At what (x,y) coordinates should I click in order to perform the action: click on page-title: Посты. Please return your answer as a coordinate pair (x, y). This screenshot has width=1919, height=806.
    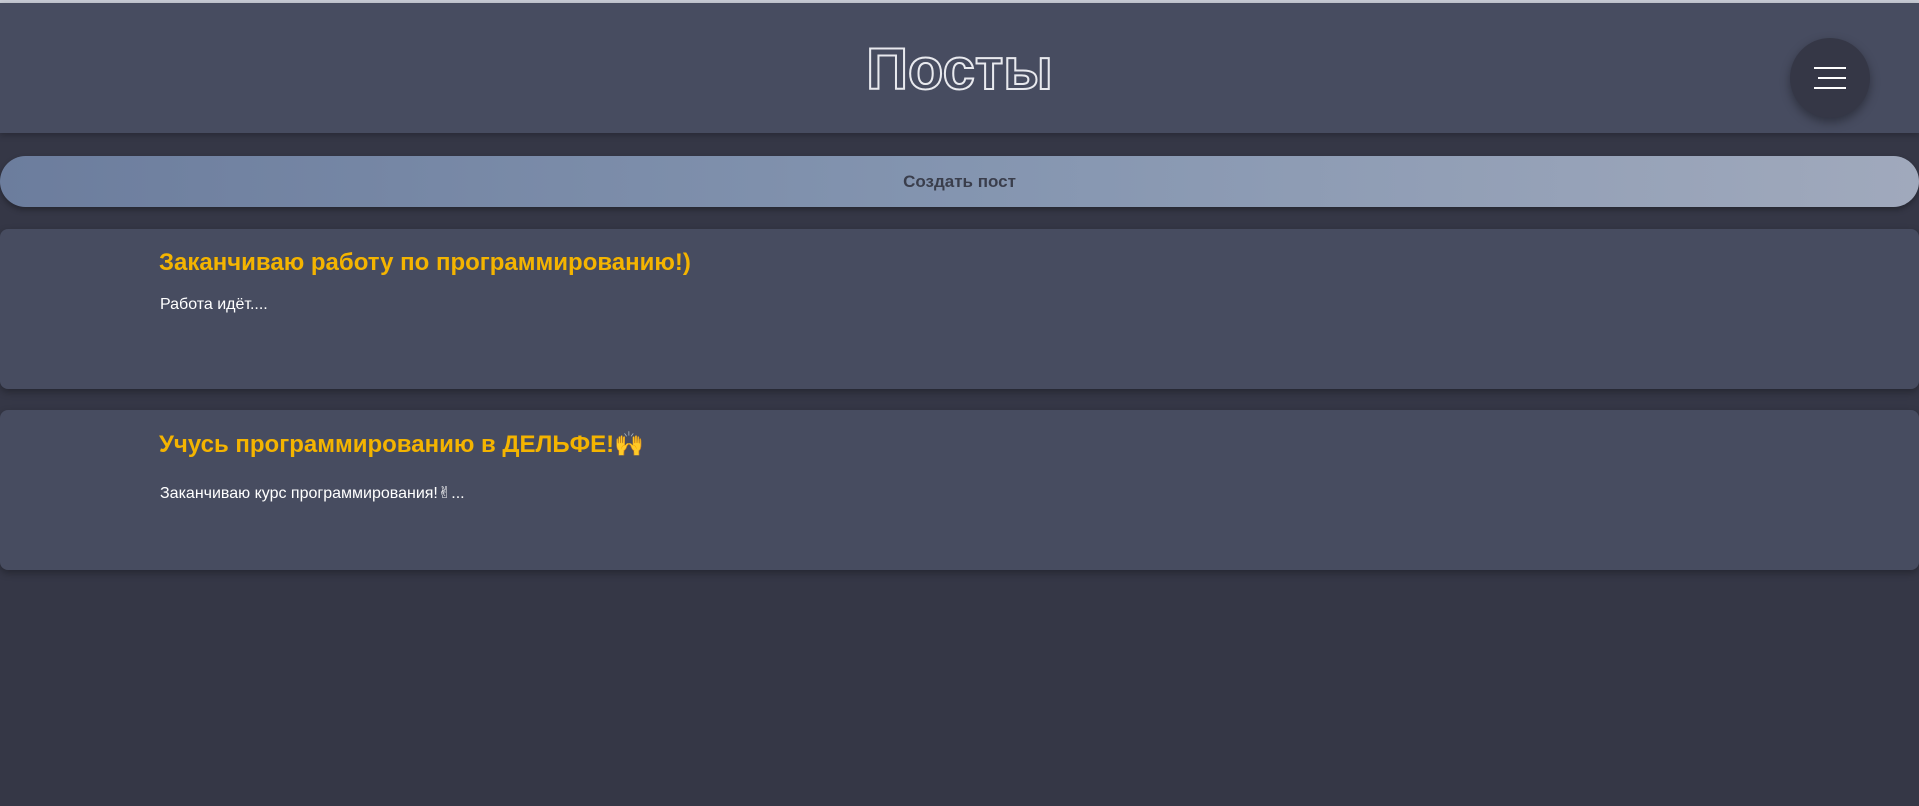
    Looking at the image, I should click on (959, 69).